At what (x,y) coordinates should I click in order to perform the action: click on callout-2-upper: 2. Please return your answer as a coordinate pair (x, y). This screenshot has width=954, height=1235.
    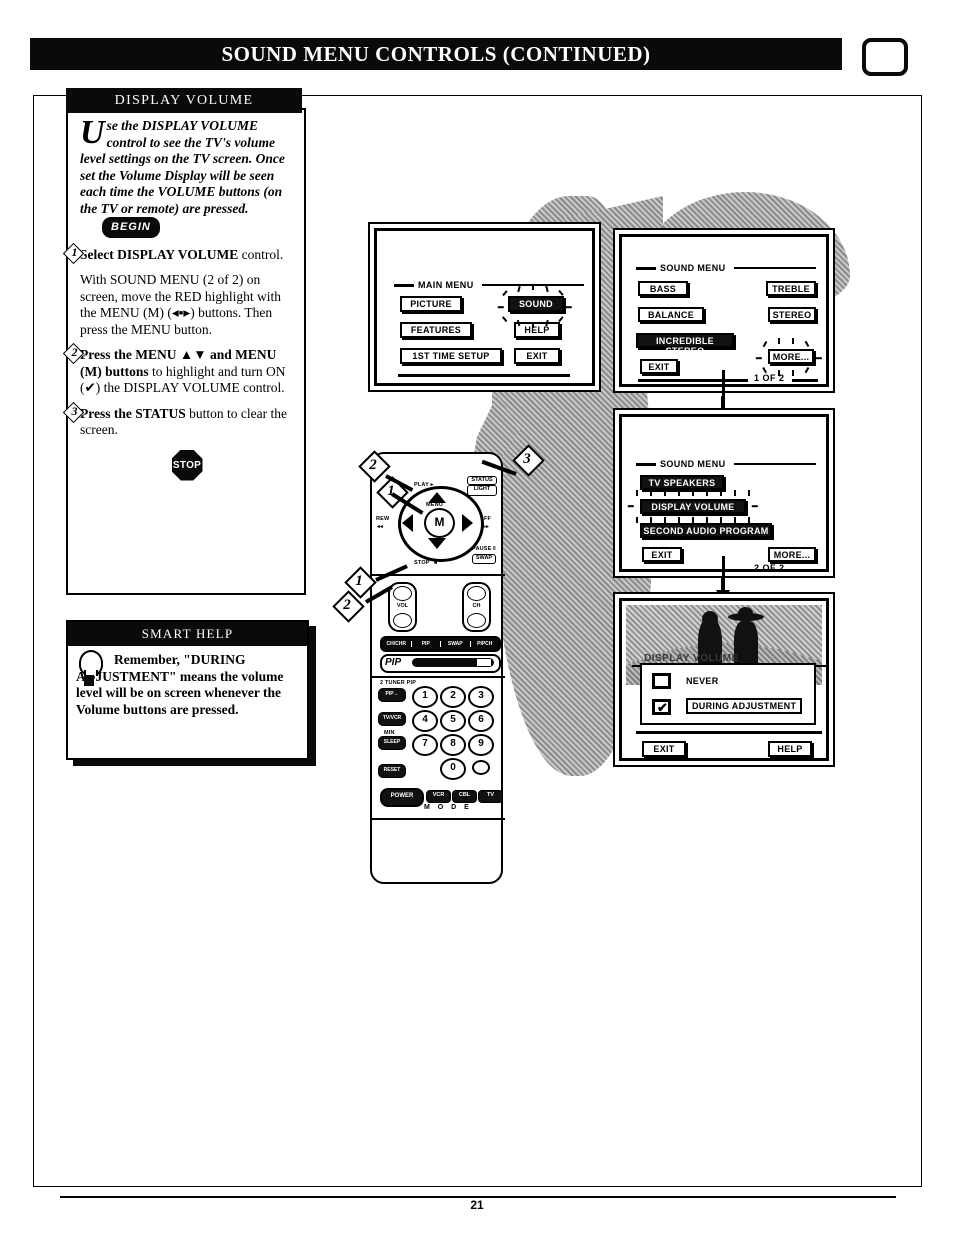
    Looking at the image, I should click on (379, 466).